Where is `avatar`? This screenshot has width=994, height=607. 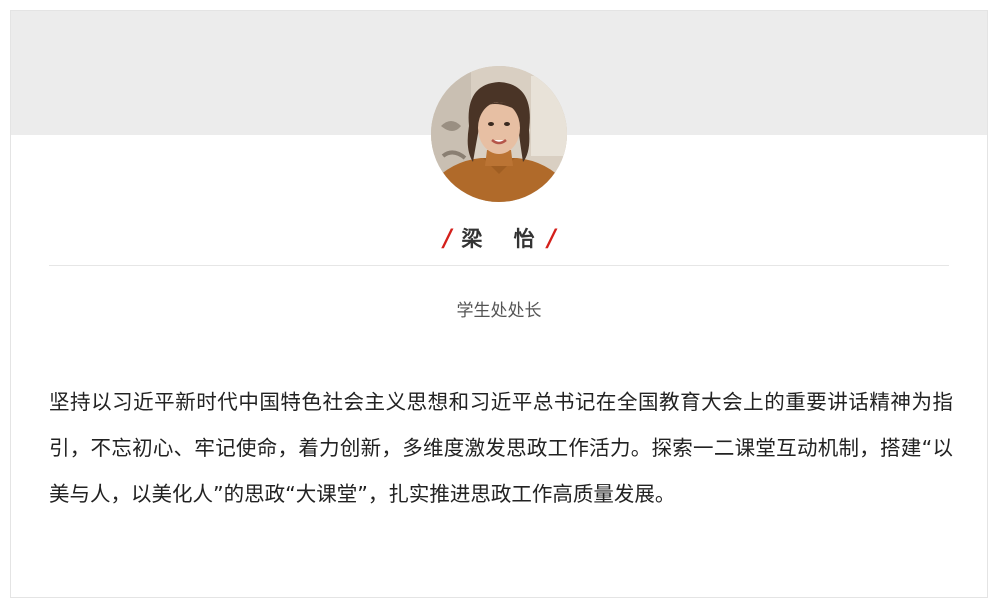 avatar is located at coordinates (499, 134).